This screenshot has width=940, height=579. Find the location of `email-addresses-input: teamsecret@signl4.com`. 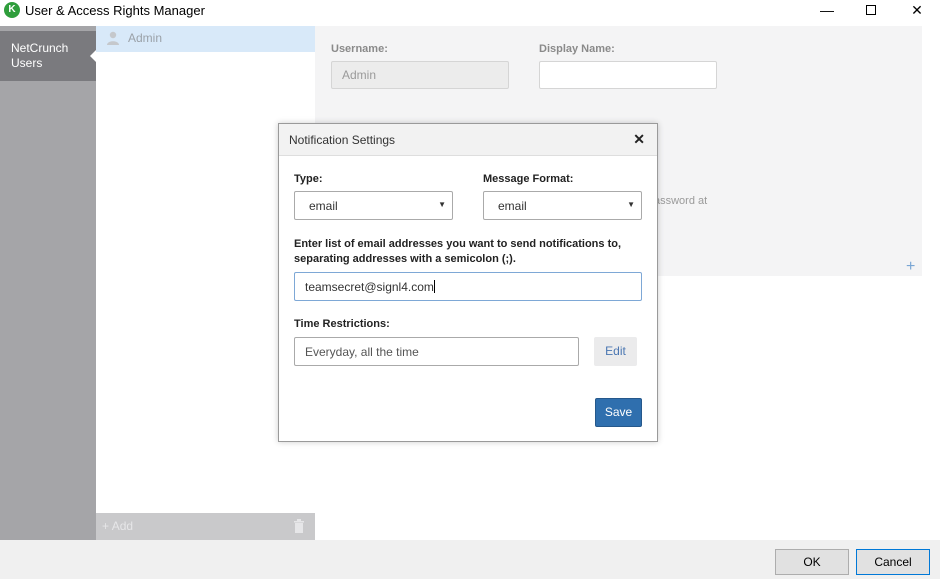

email-addresses-input: teamsecret@signl4.com is located at coordinates (468, 286).